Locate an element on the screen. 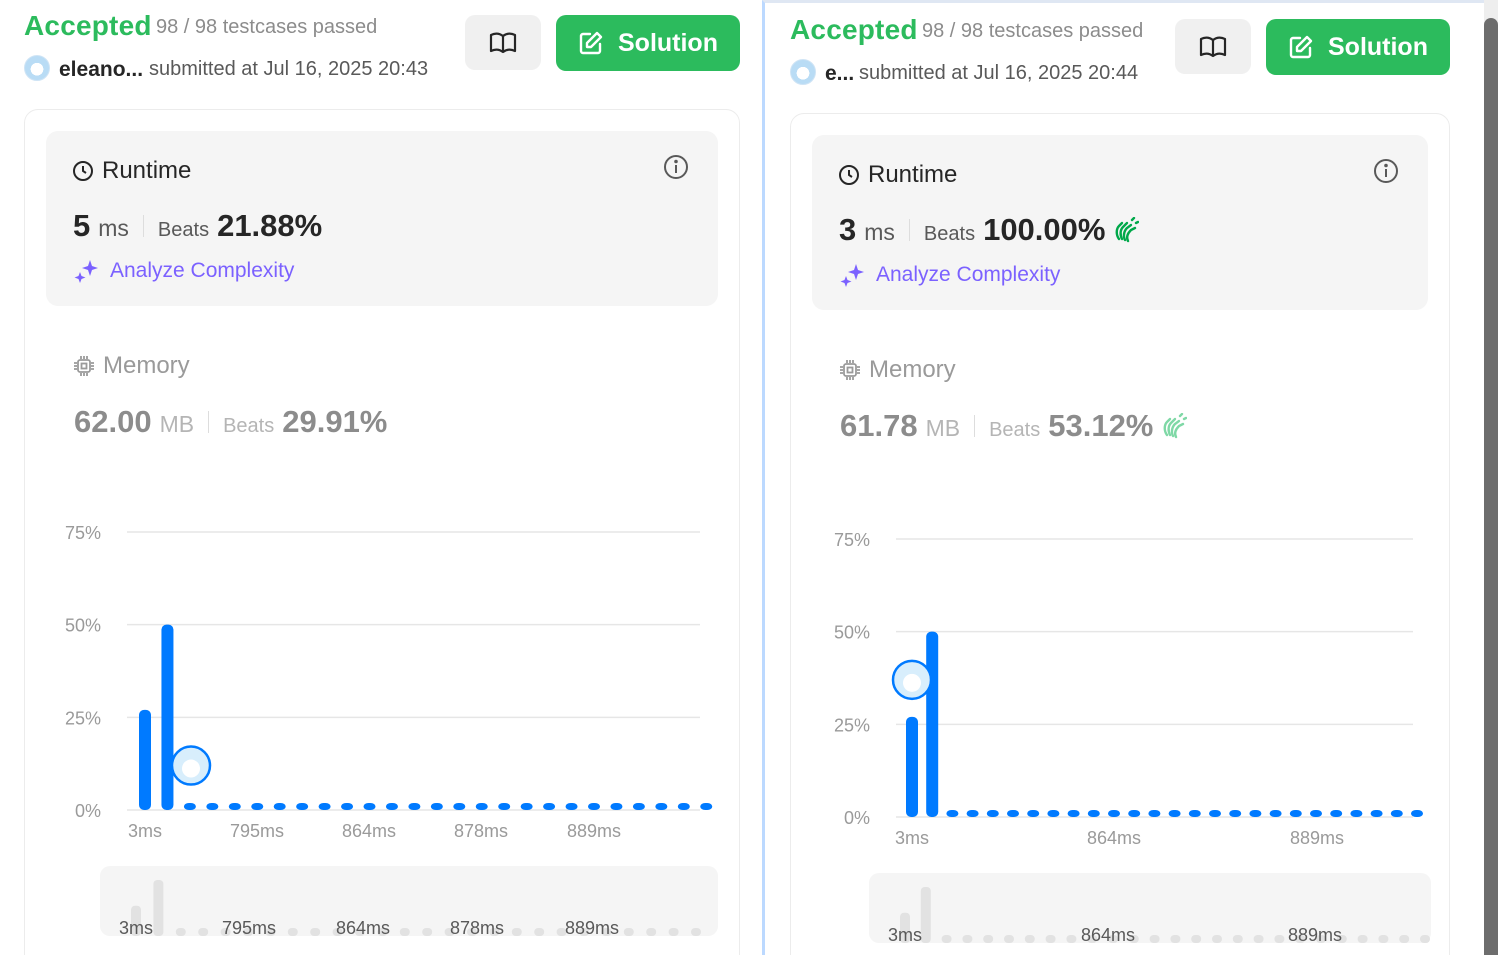 The image size is (1498, 955). cpu-chip-icon is located at coordinates (84, 366).